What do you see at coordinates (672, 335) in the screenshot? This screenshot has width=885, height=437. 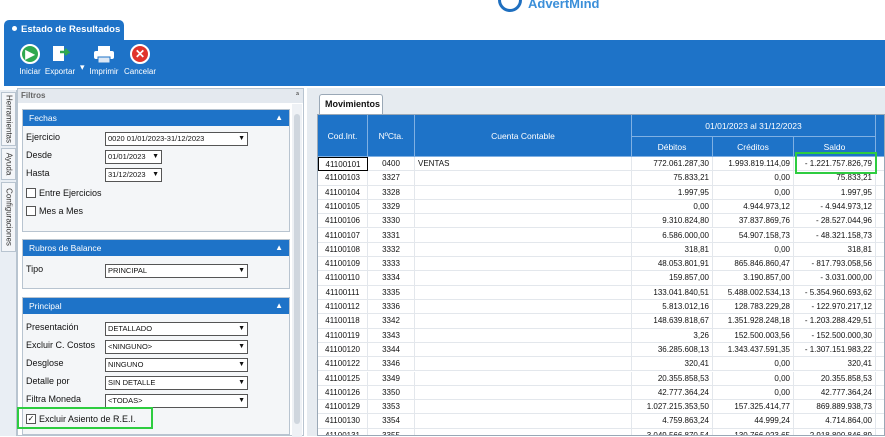 I see `cell-debitos: 3,26` at bounding box center [672, 335].